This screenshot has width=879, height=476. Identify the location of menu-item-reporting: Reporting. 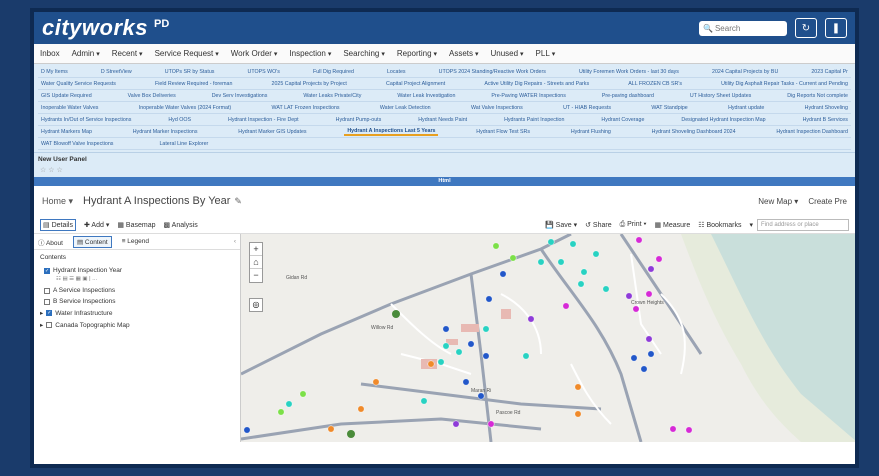
(417, 53).